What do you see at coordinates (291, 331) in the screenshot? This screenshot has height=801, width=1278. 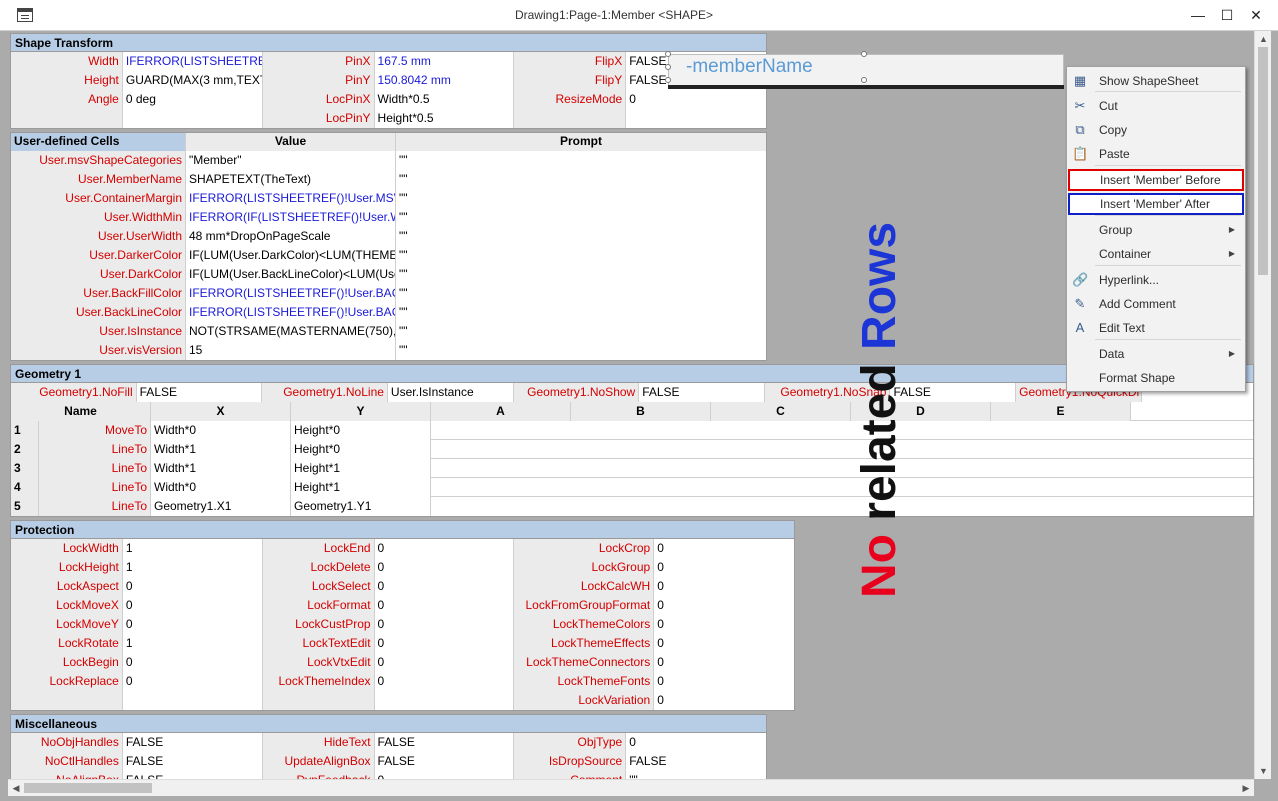 I see `user-cell-value: NOT(STRSAME(MASTERNAME(750),"<` at bounding box center [291, 331].